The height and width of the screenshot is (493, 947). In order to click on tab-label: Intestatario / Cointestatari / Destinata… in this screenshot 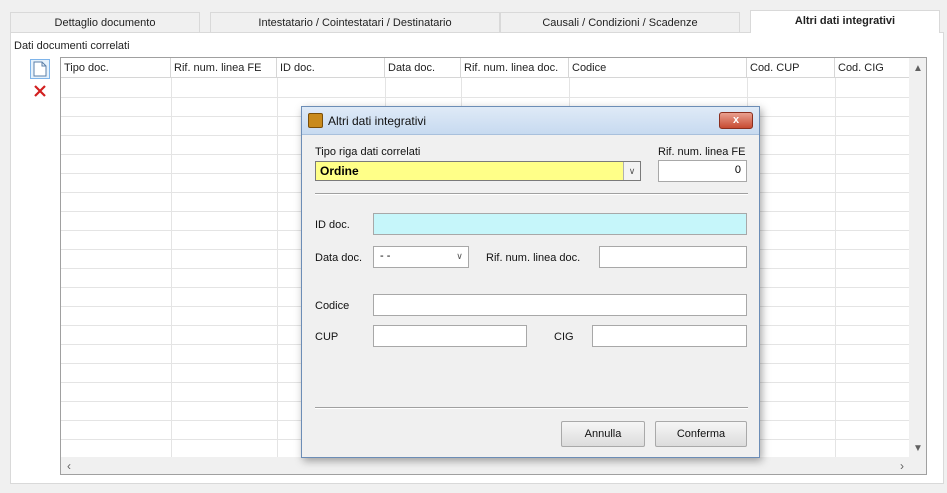, I will do `click(355, 23)`.